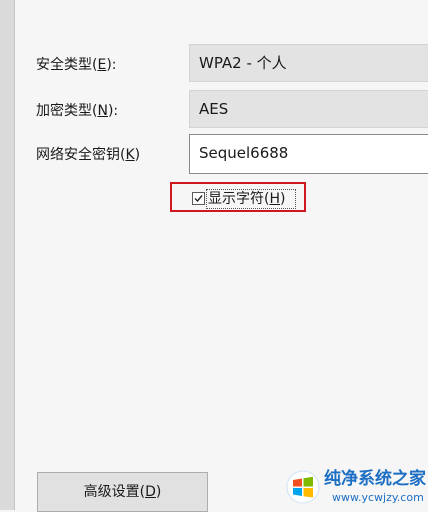  What do you see at coordinates (308, 63) in the screenshot?
I see `security-type-select: WPA2 - 个人` at bounding box center [308, 63].